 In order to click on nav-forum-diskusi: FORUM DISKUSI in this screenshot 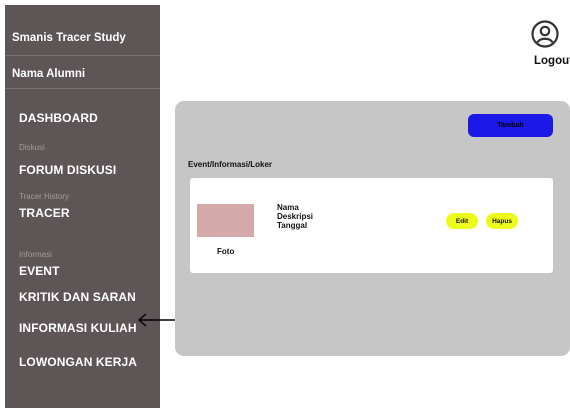, I will do `click(67, 170)`.